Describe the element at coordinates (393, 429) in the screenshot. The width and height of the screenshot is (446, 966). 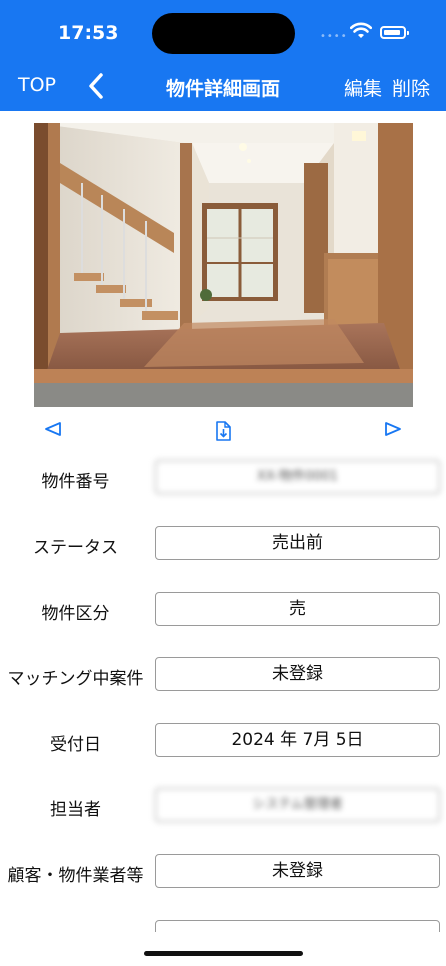
I see `triangle-right-icon` at that location.